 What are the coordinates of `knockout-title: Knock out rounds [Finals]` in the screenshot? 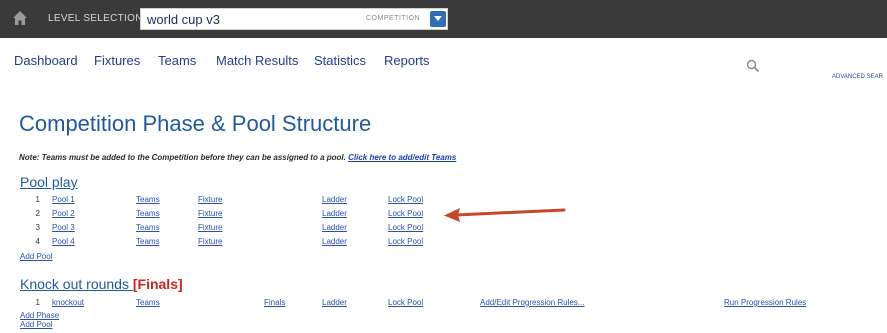 It's located at (101, 284).